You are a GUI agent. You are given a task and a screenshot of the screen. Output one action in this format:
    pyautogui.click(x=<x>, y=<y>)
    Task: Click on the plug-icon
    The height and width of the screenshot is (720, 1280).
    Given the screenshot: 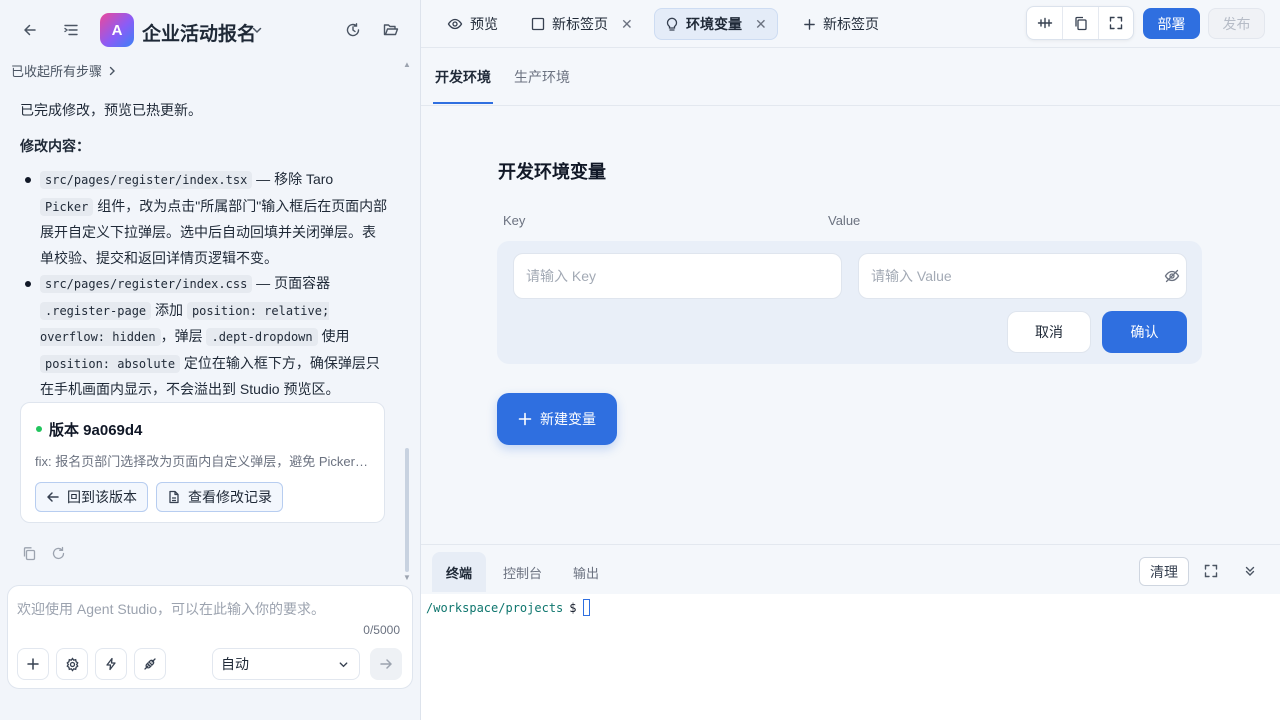 What is the action you would take?
    pyautogui.click(x=150, y=664)
    